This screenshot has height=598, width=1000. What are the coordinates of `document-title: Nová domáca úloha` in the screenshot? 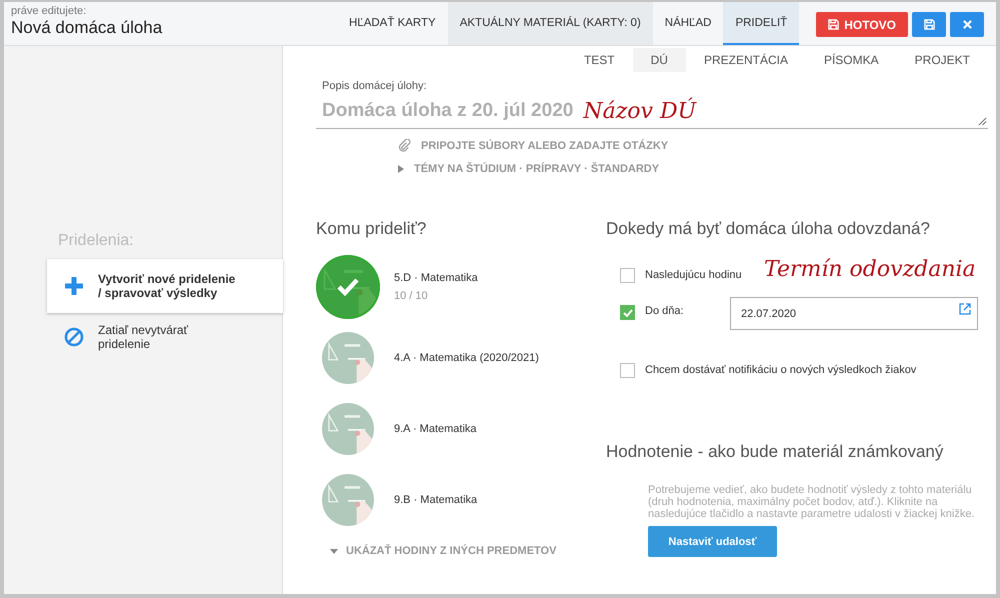 It's located at (87, 28).